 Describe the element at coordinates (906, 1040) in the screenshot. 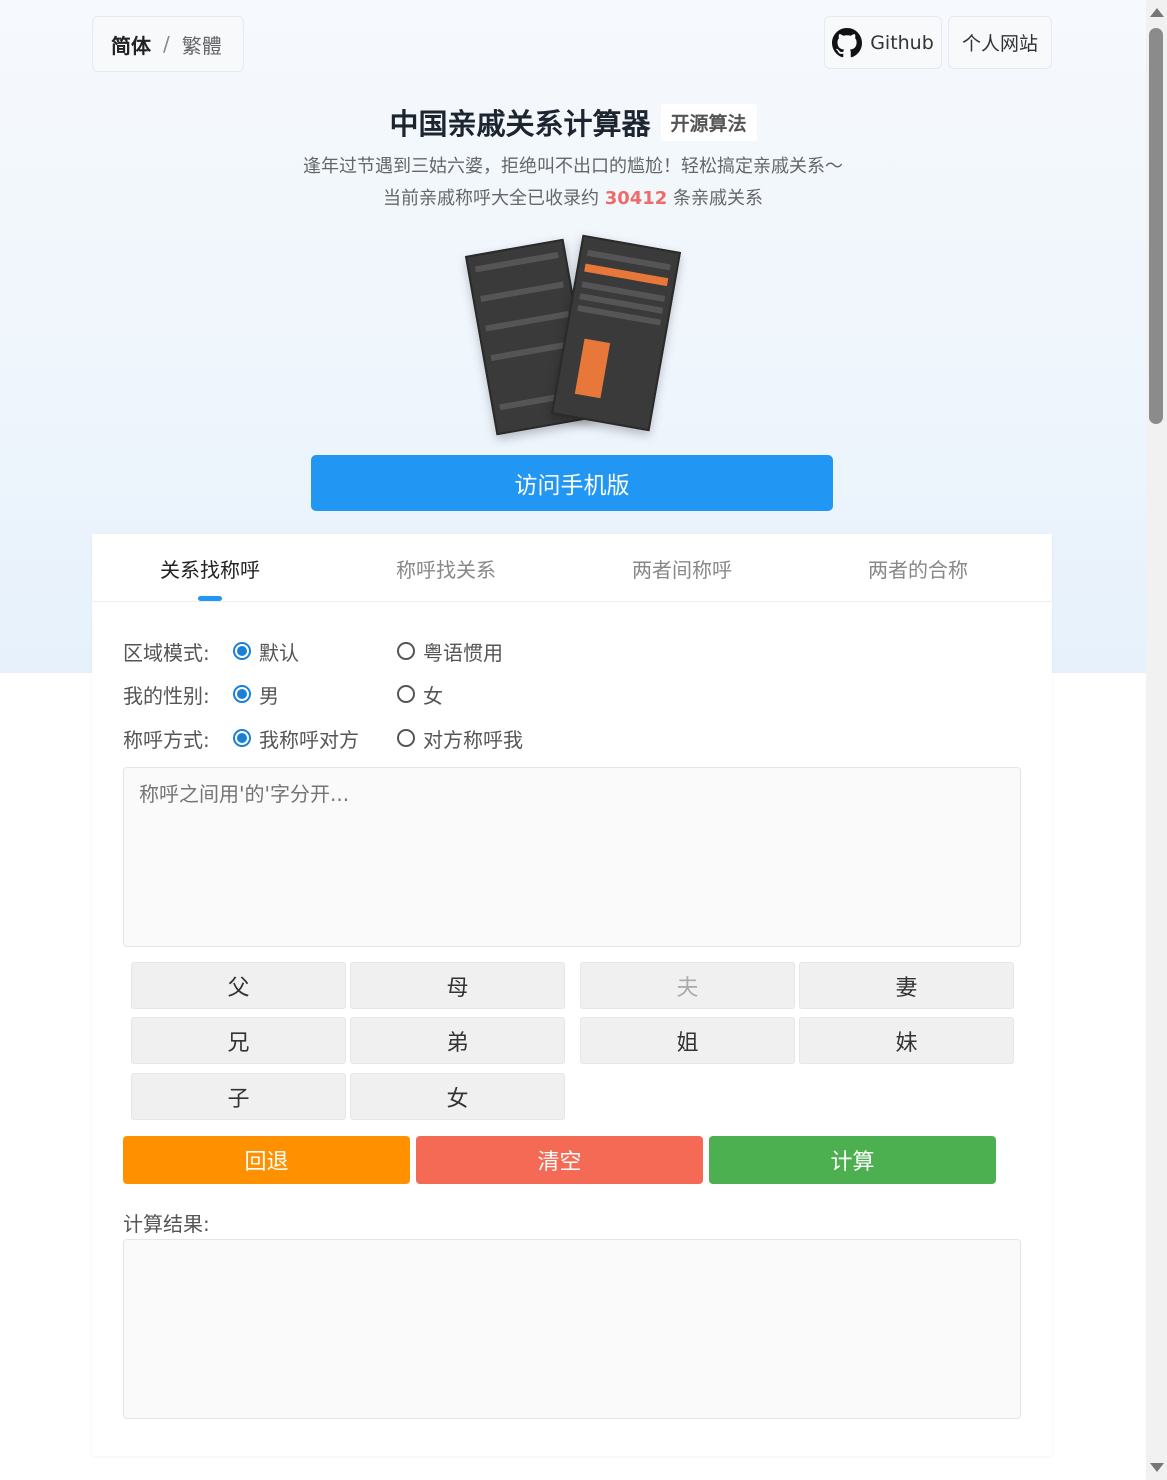

I see `key-younger-sister: 妹` at that location.